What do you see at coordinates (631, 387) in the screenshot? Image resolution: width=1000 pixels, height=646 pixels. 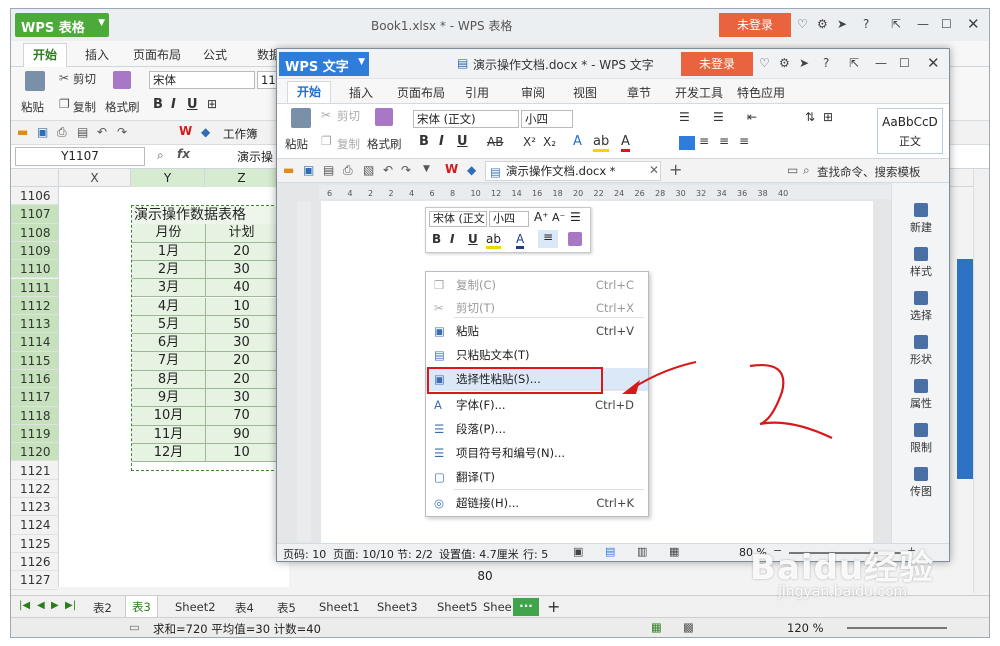 I see `annotation-arrow-head` at bounding box center [631, 387].